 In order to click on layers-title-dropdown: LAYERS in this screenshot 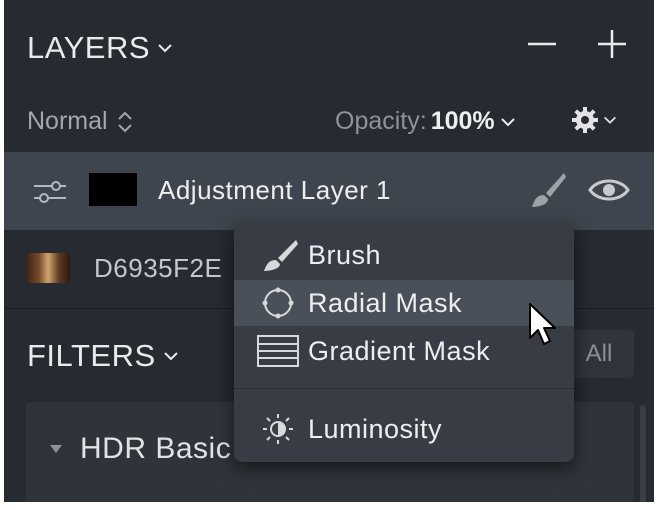, I will do `click(100, 48)`.